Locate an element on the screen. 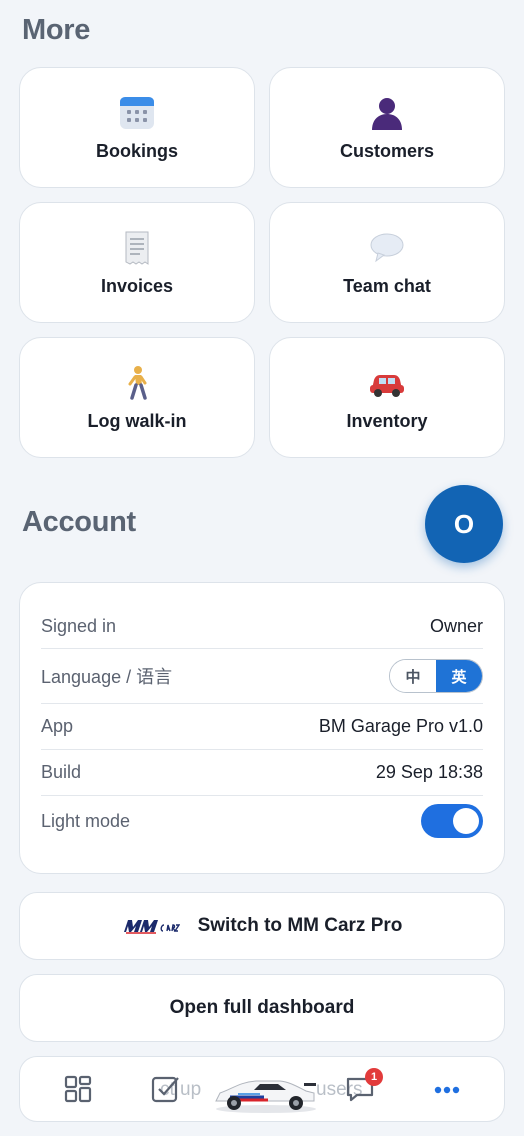 This screenshot has height=1136, width=524. mm-carz-logo-icon is located at coordinates (151, 926).